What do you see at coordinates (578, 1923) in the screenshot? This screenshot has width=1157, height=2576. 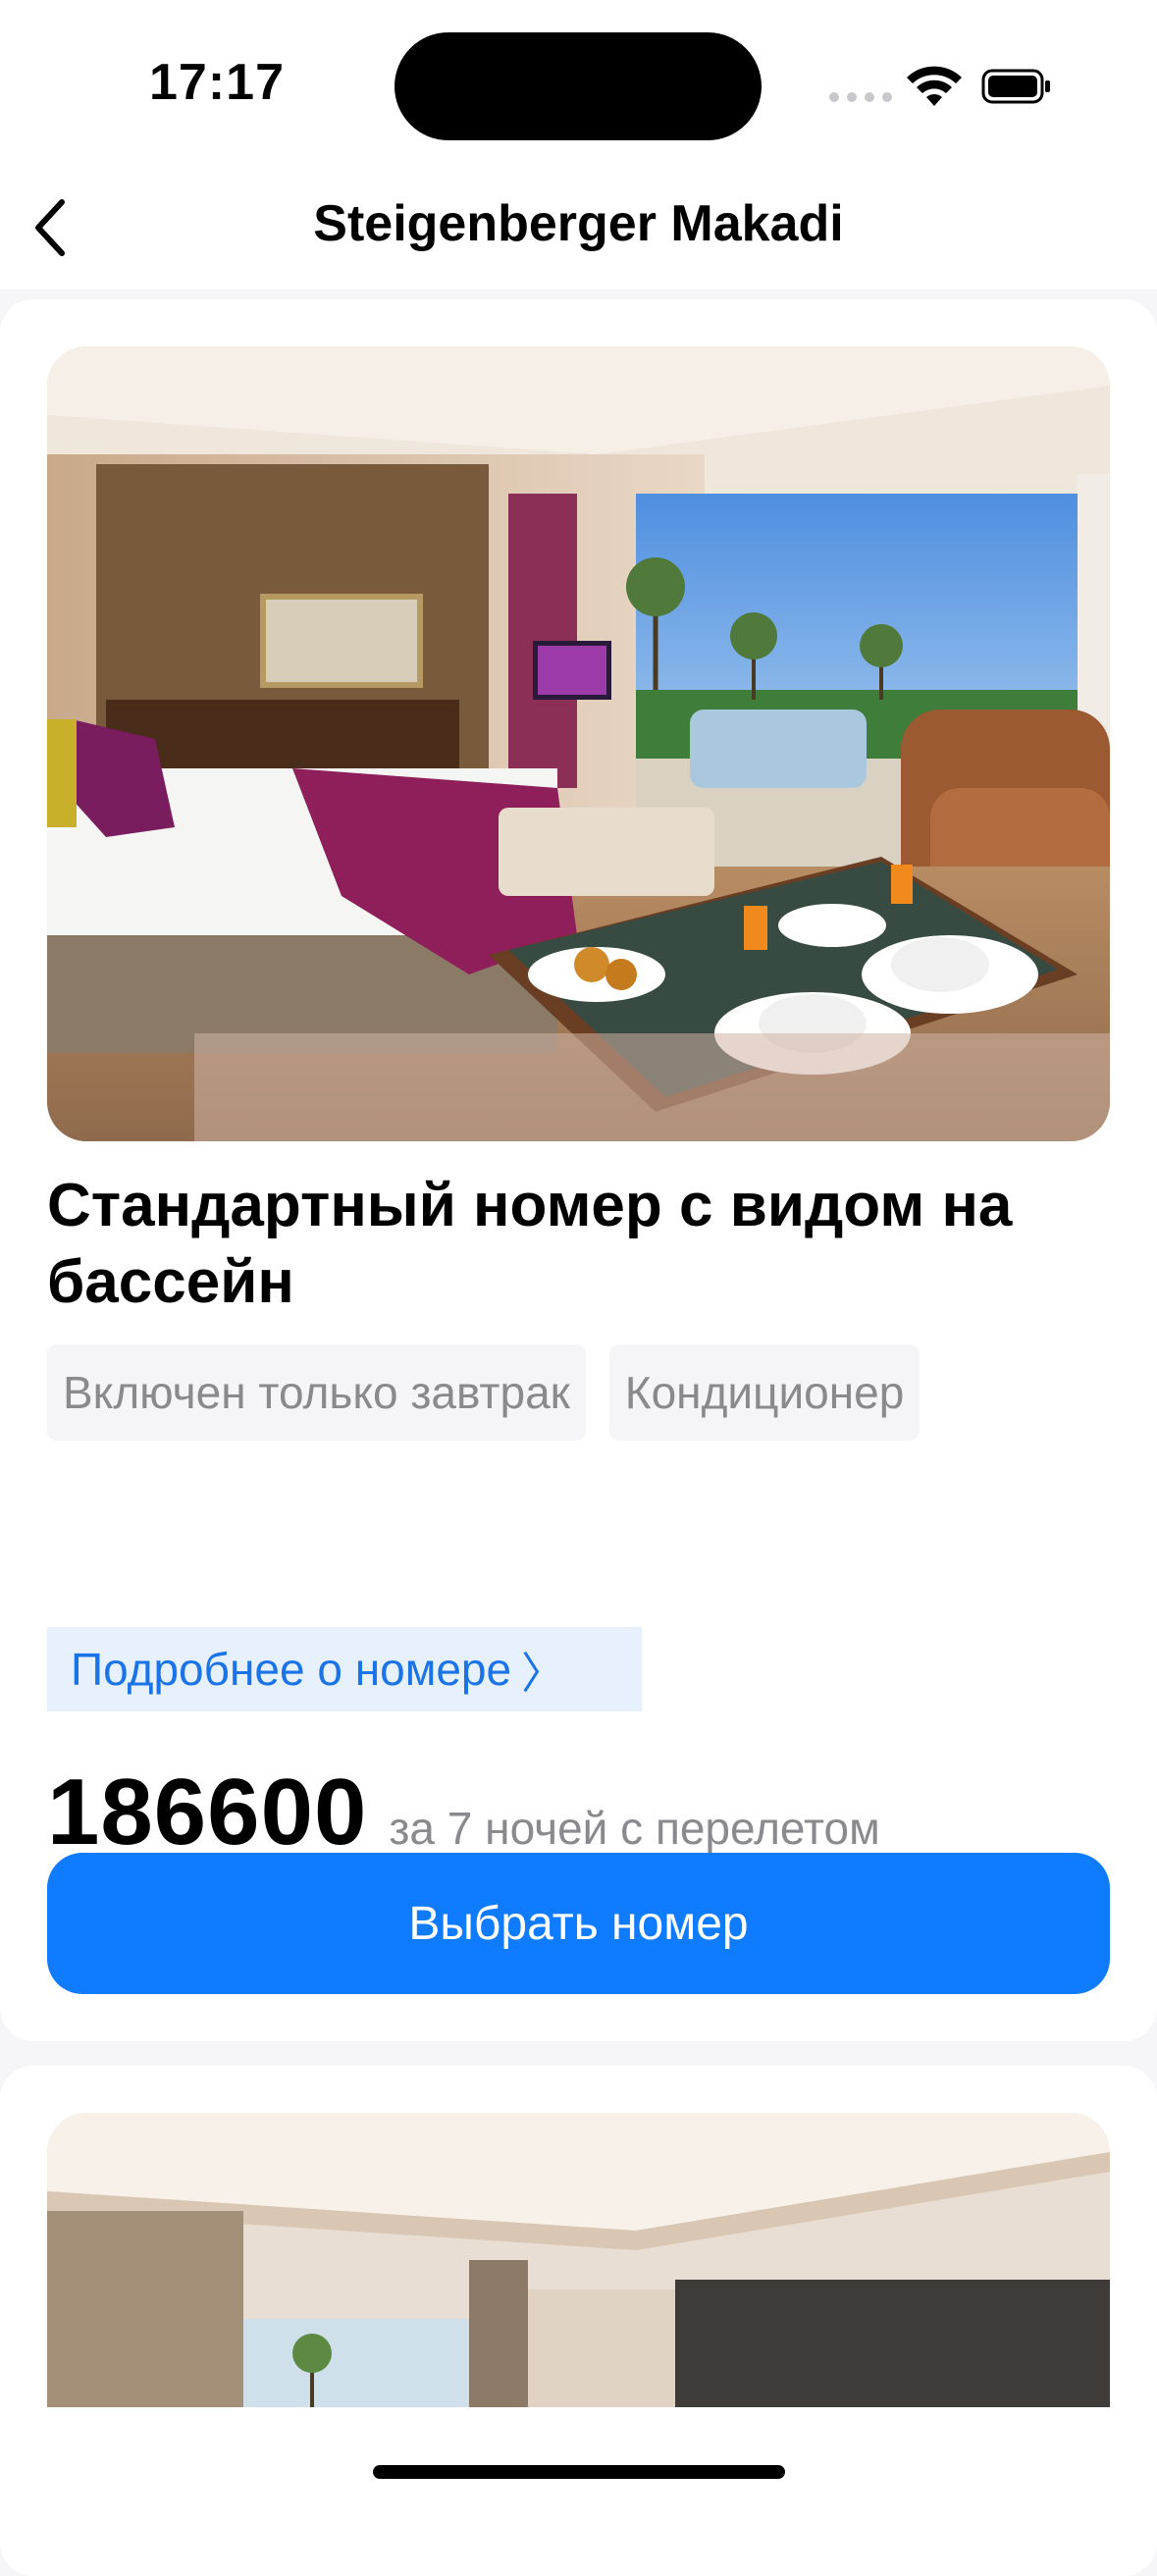 I see `select-room-button: Выбрать номер` at bounding box center [578, 1923].